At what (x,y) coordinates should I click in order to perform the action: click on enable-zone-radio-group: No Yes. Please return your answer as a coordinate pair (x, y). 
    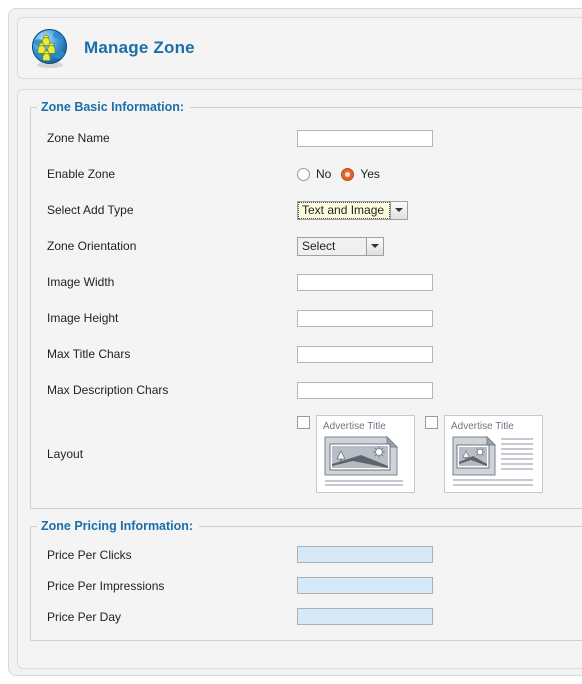
    Looking at the image, I should click on (343, 174).